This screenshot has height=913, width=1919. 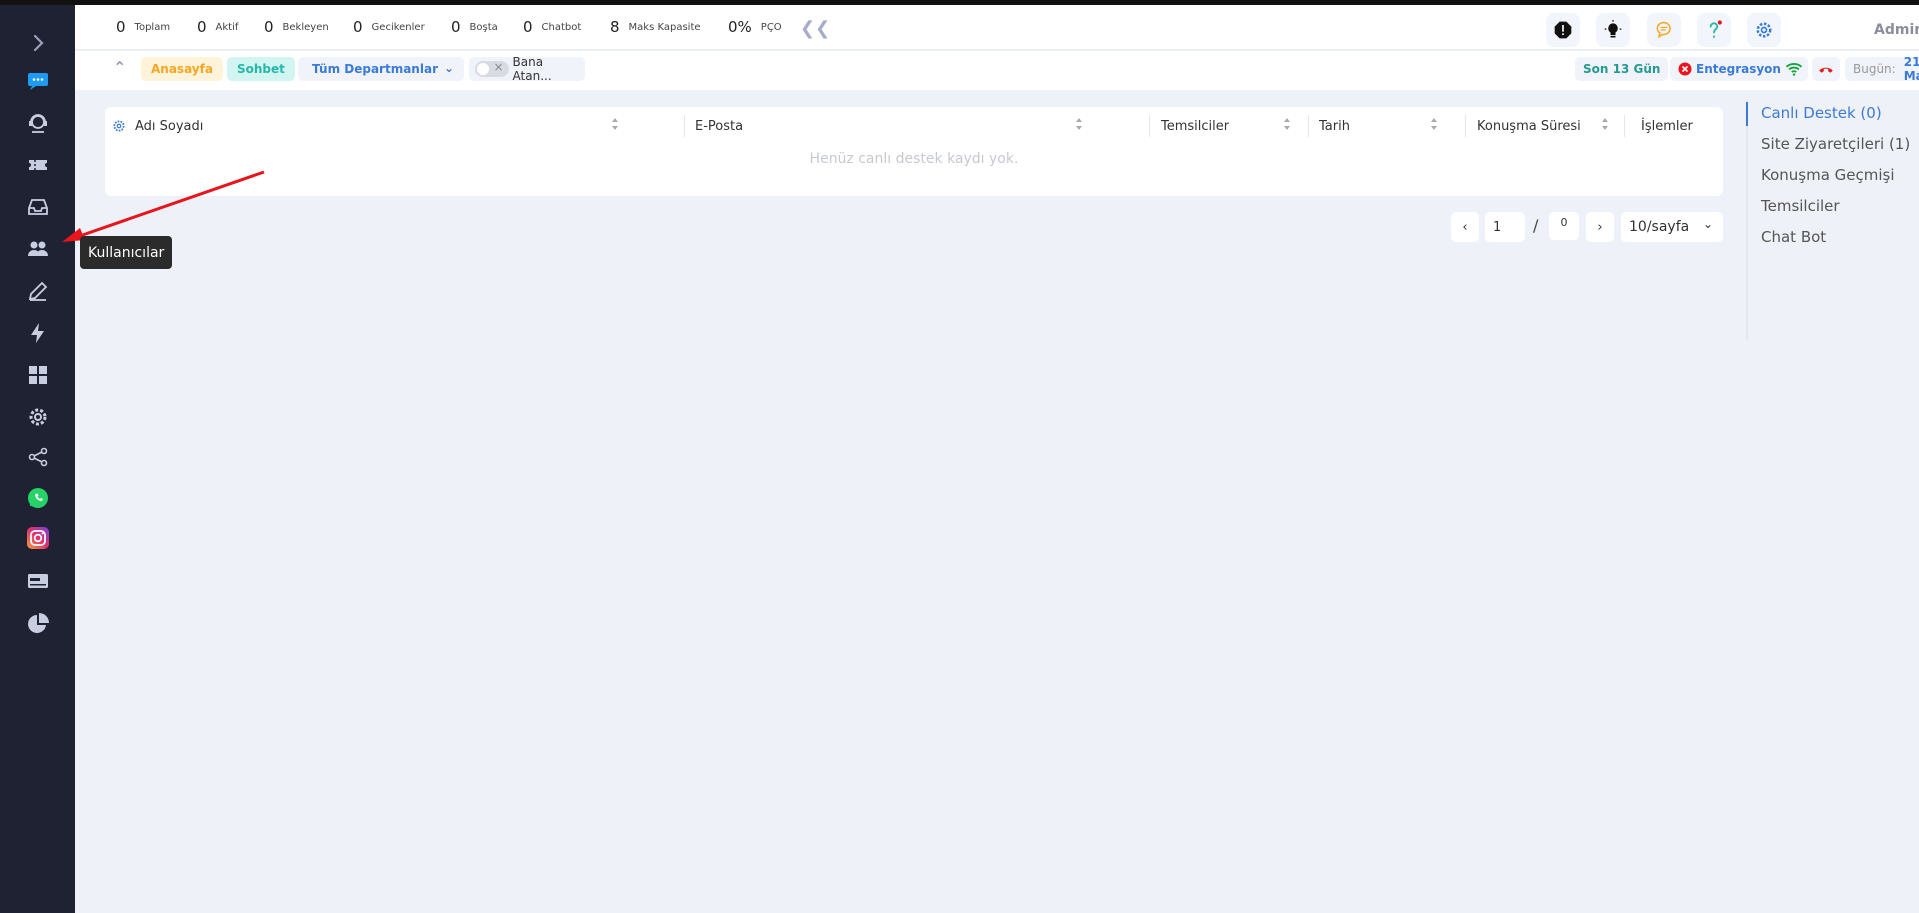 What do you see at coordinates (1911, 69) in the screenshot?
I see `today-date-value: 21 Mar` at bounding box center [1911, 69].